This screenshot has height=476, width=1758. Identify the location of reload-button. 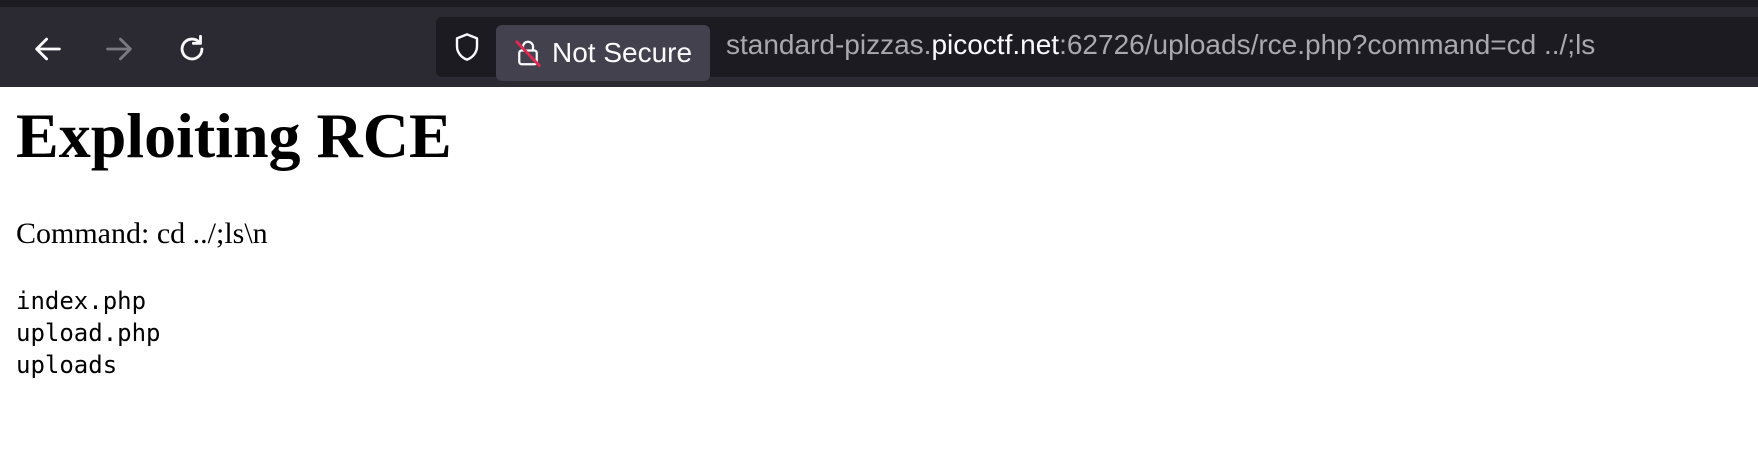
(192, 49).